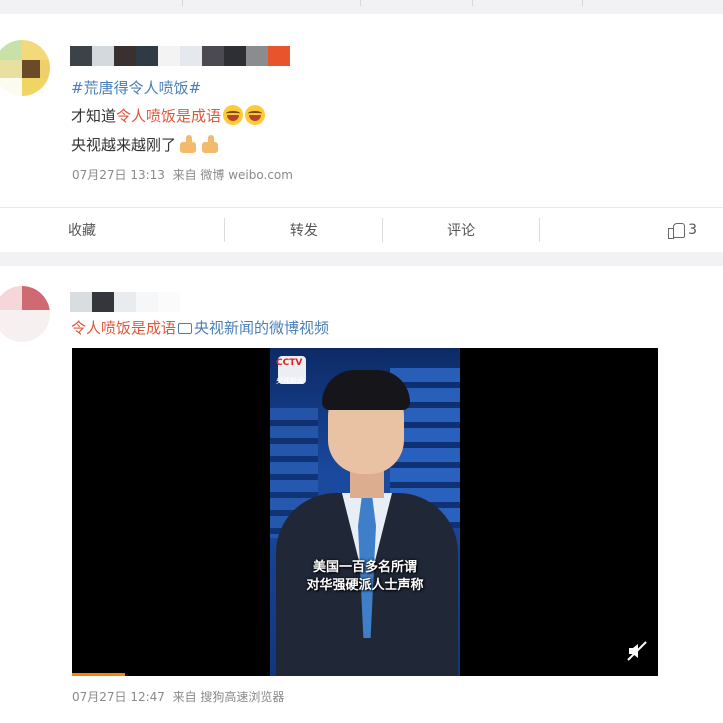  What do you see at coordinates (98, 674) in the screenshot?
I see `video-progress-bar` at bounding box center [98, 674].